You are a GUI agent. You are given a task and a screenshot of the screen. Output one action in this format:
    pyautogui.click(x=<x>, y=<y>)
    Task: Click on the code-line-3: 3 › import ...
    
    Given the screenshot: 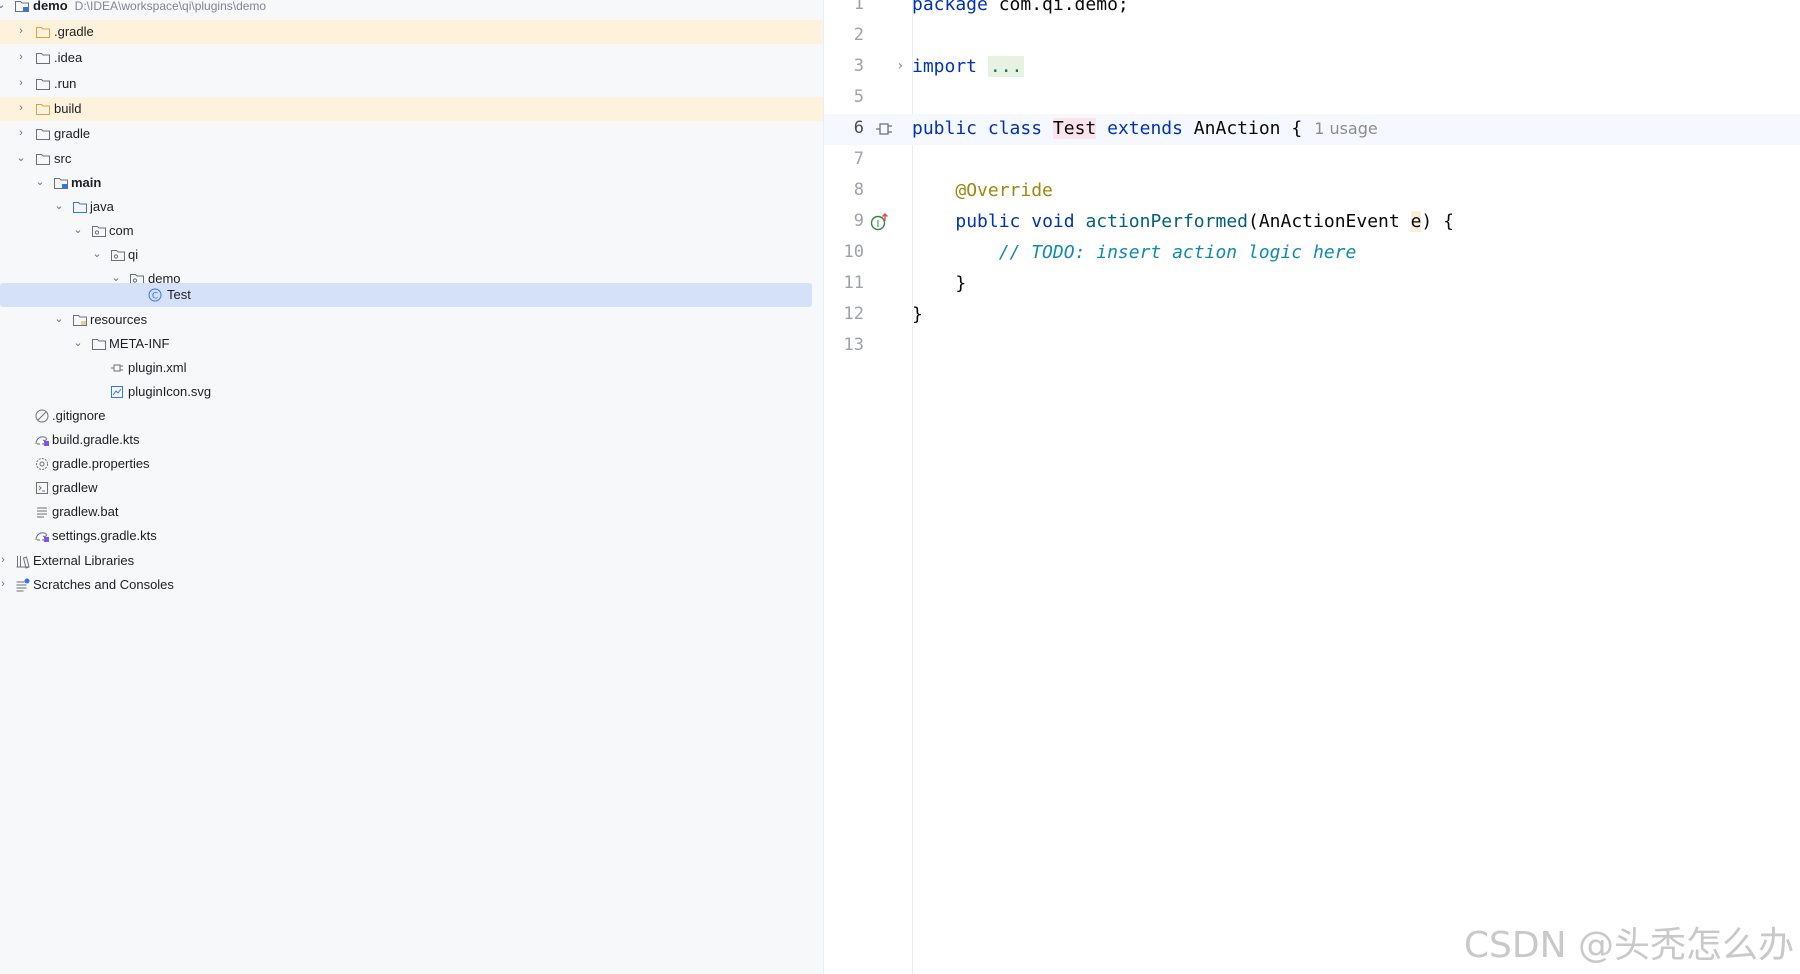 What is the action you would take?
    pyautogui.click(x=1312, y=67)
    